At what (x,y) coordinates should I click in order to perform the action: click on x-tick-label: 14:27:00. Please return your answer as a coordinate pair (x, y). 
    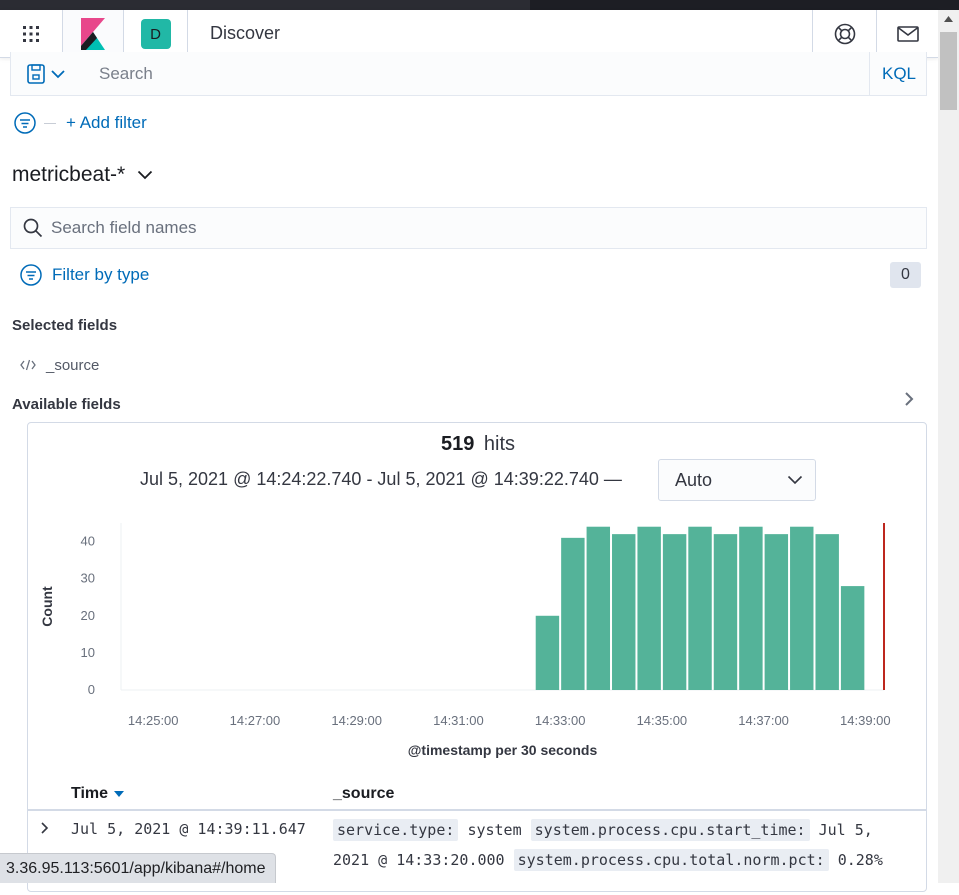
    Looking at the image, I should click on (255, 720).